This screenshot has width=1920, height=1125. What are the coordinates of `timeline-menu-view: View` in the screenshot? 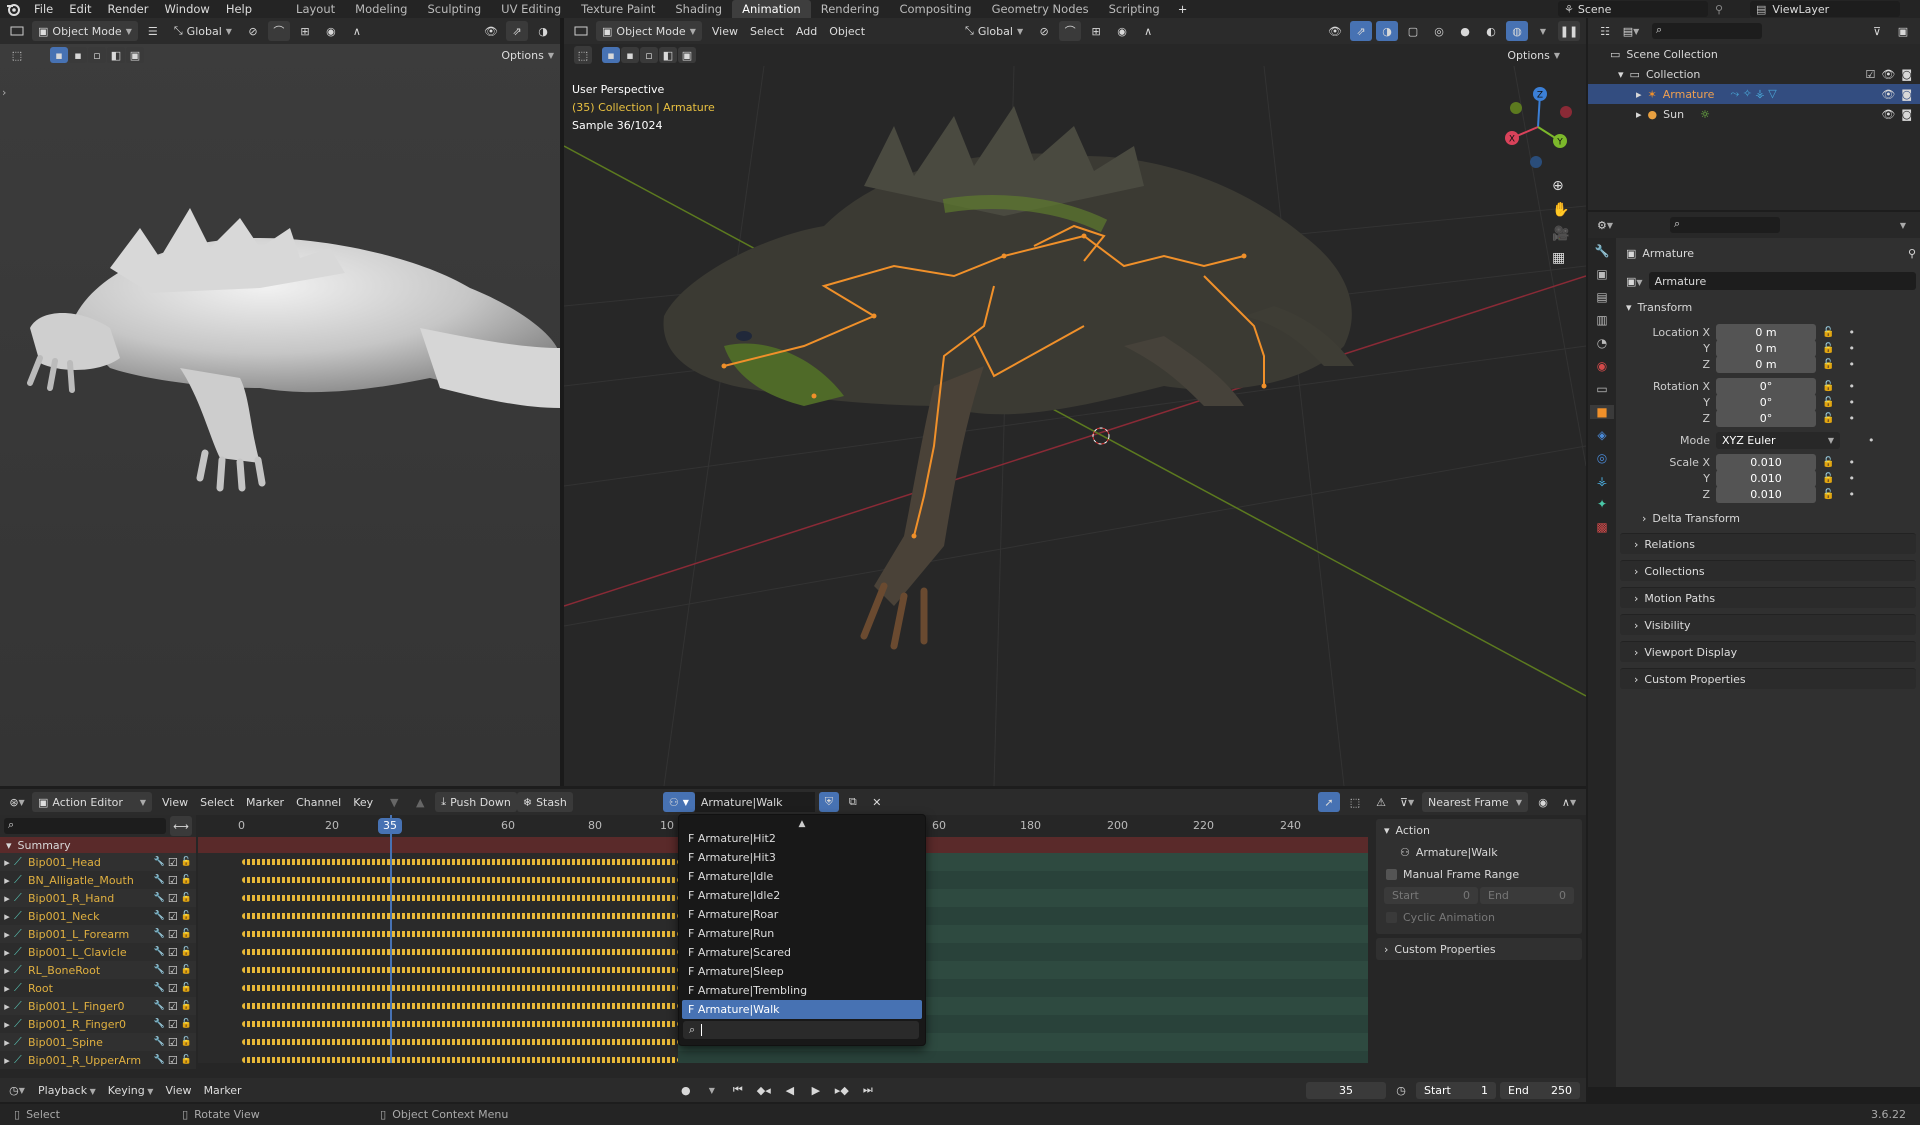 It's located at (178, 1090).